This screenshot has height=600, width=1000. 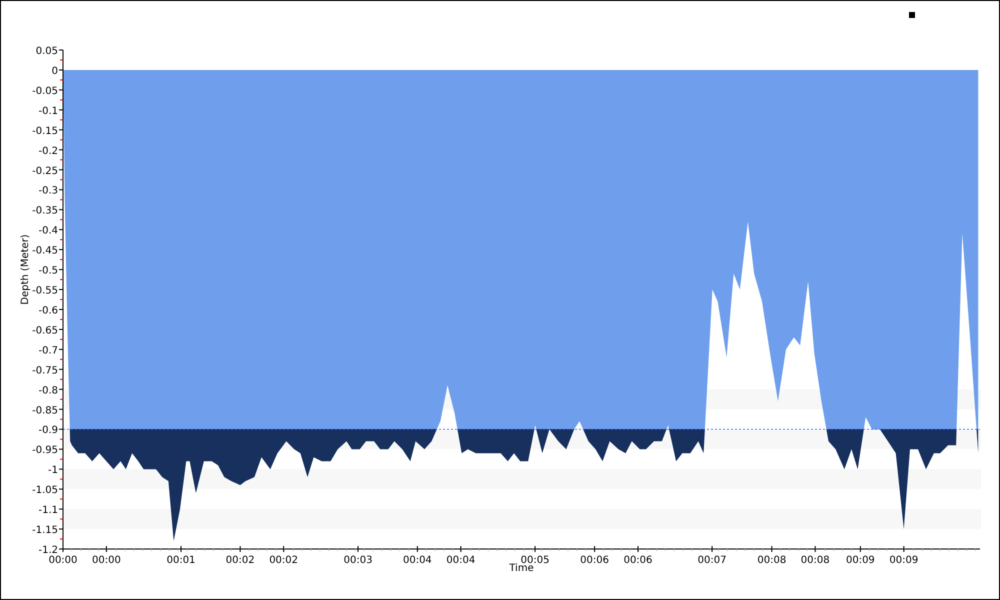 What do you see at coordinates (48, 550) in the screenshot?
I see `y-tick-label: -1.2` at bounding box center [48, 550].